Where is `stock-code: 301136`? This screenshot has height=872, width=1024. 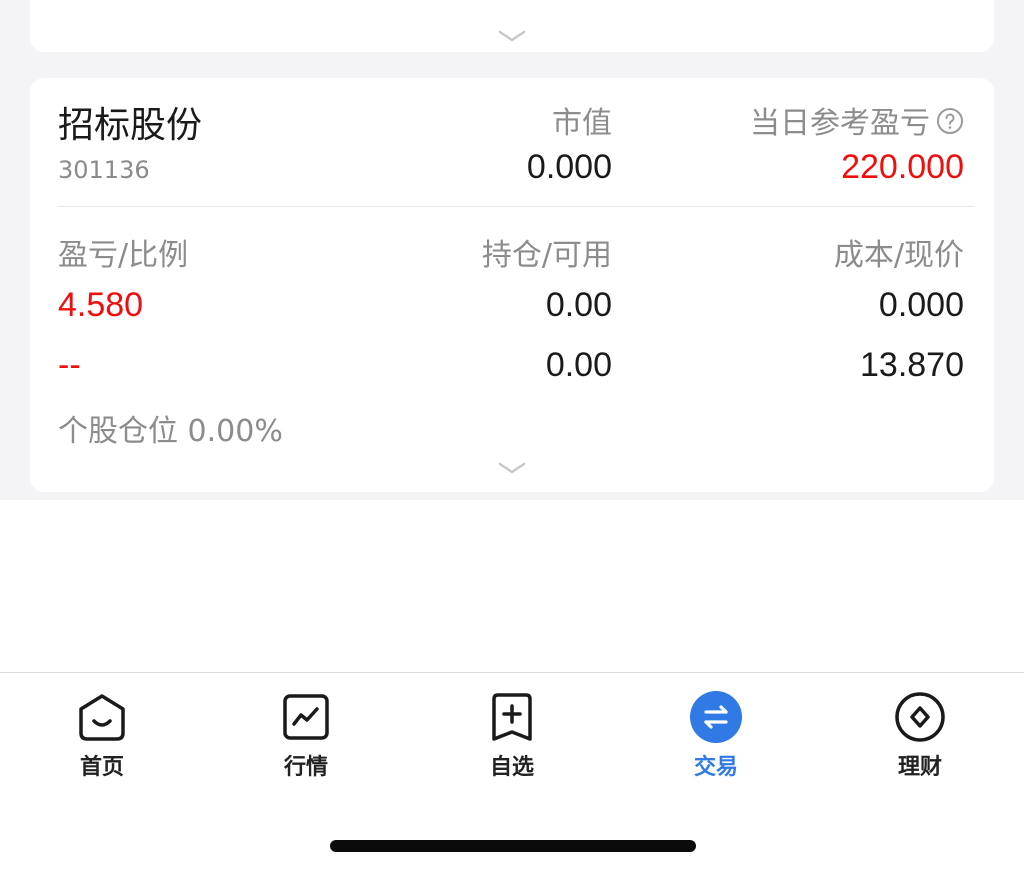 stock-code: 301136 is located at coordinates (104, 170).